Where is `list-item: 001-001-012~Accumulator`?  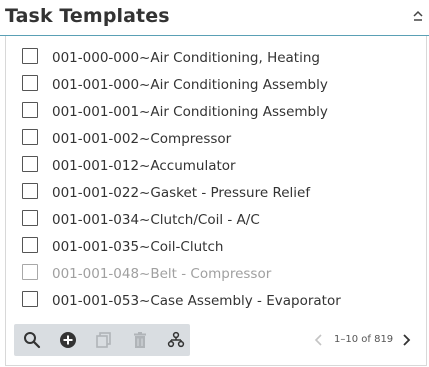
list-item: 001-001-012~Accumulator is located at coordinates (216, 165).